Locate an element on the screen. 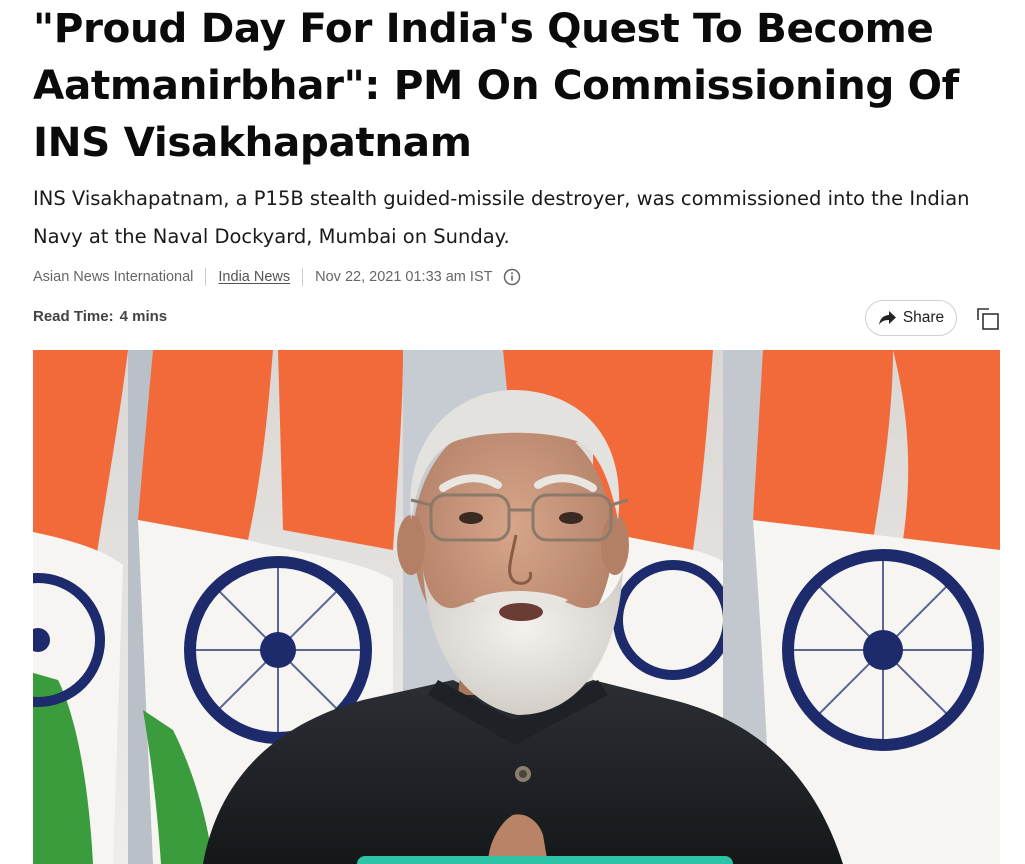 The width and height of the screenshot is (1025, 864). read-time-value: 4 mins is located at coordinates (143, 316).